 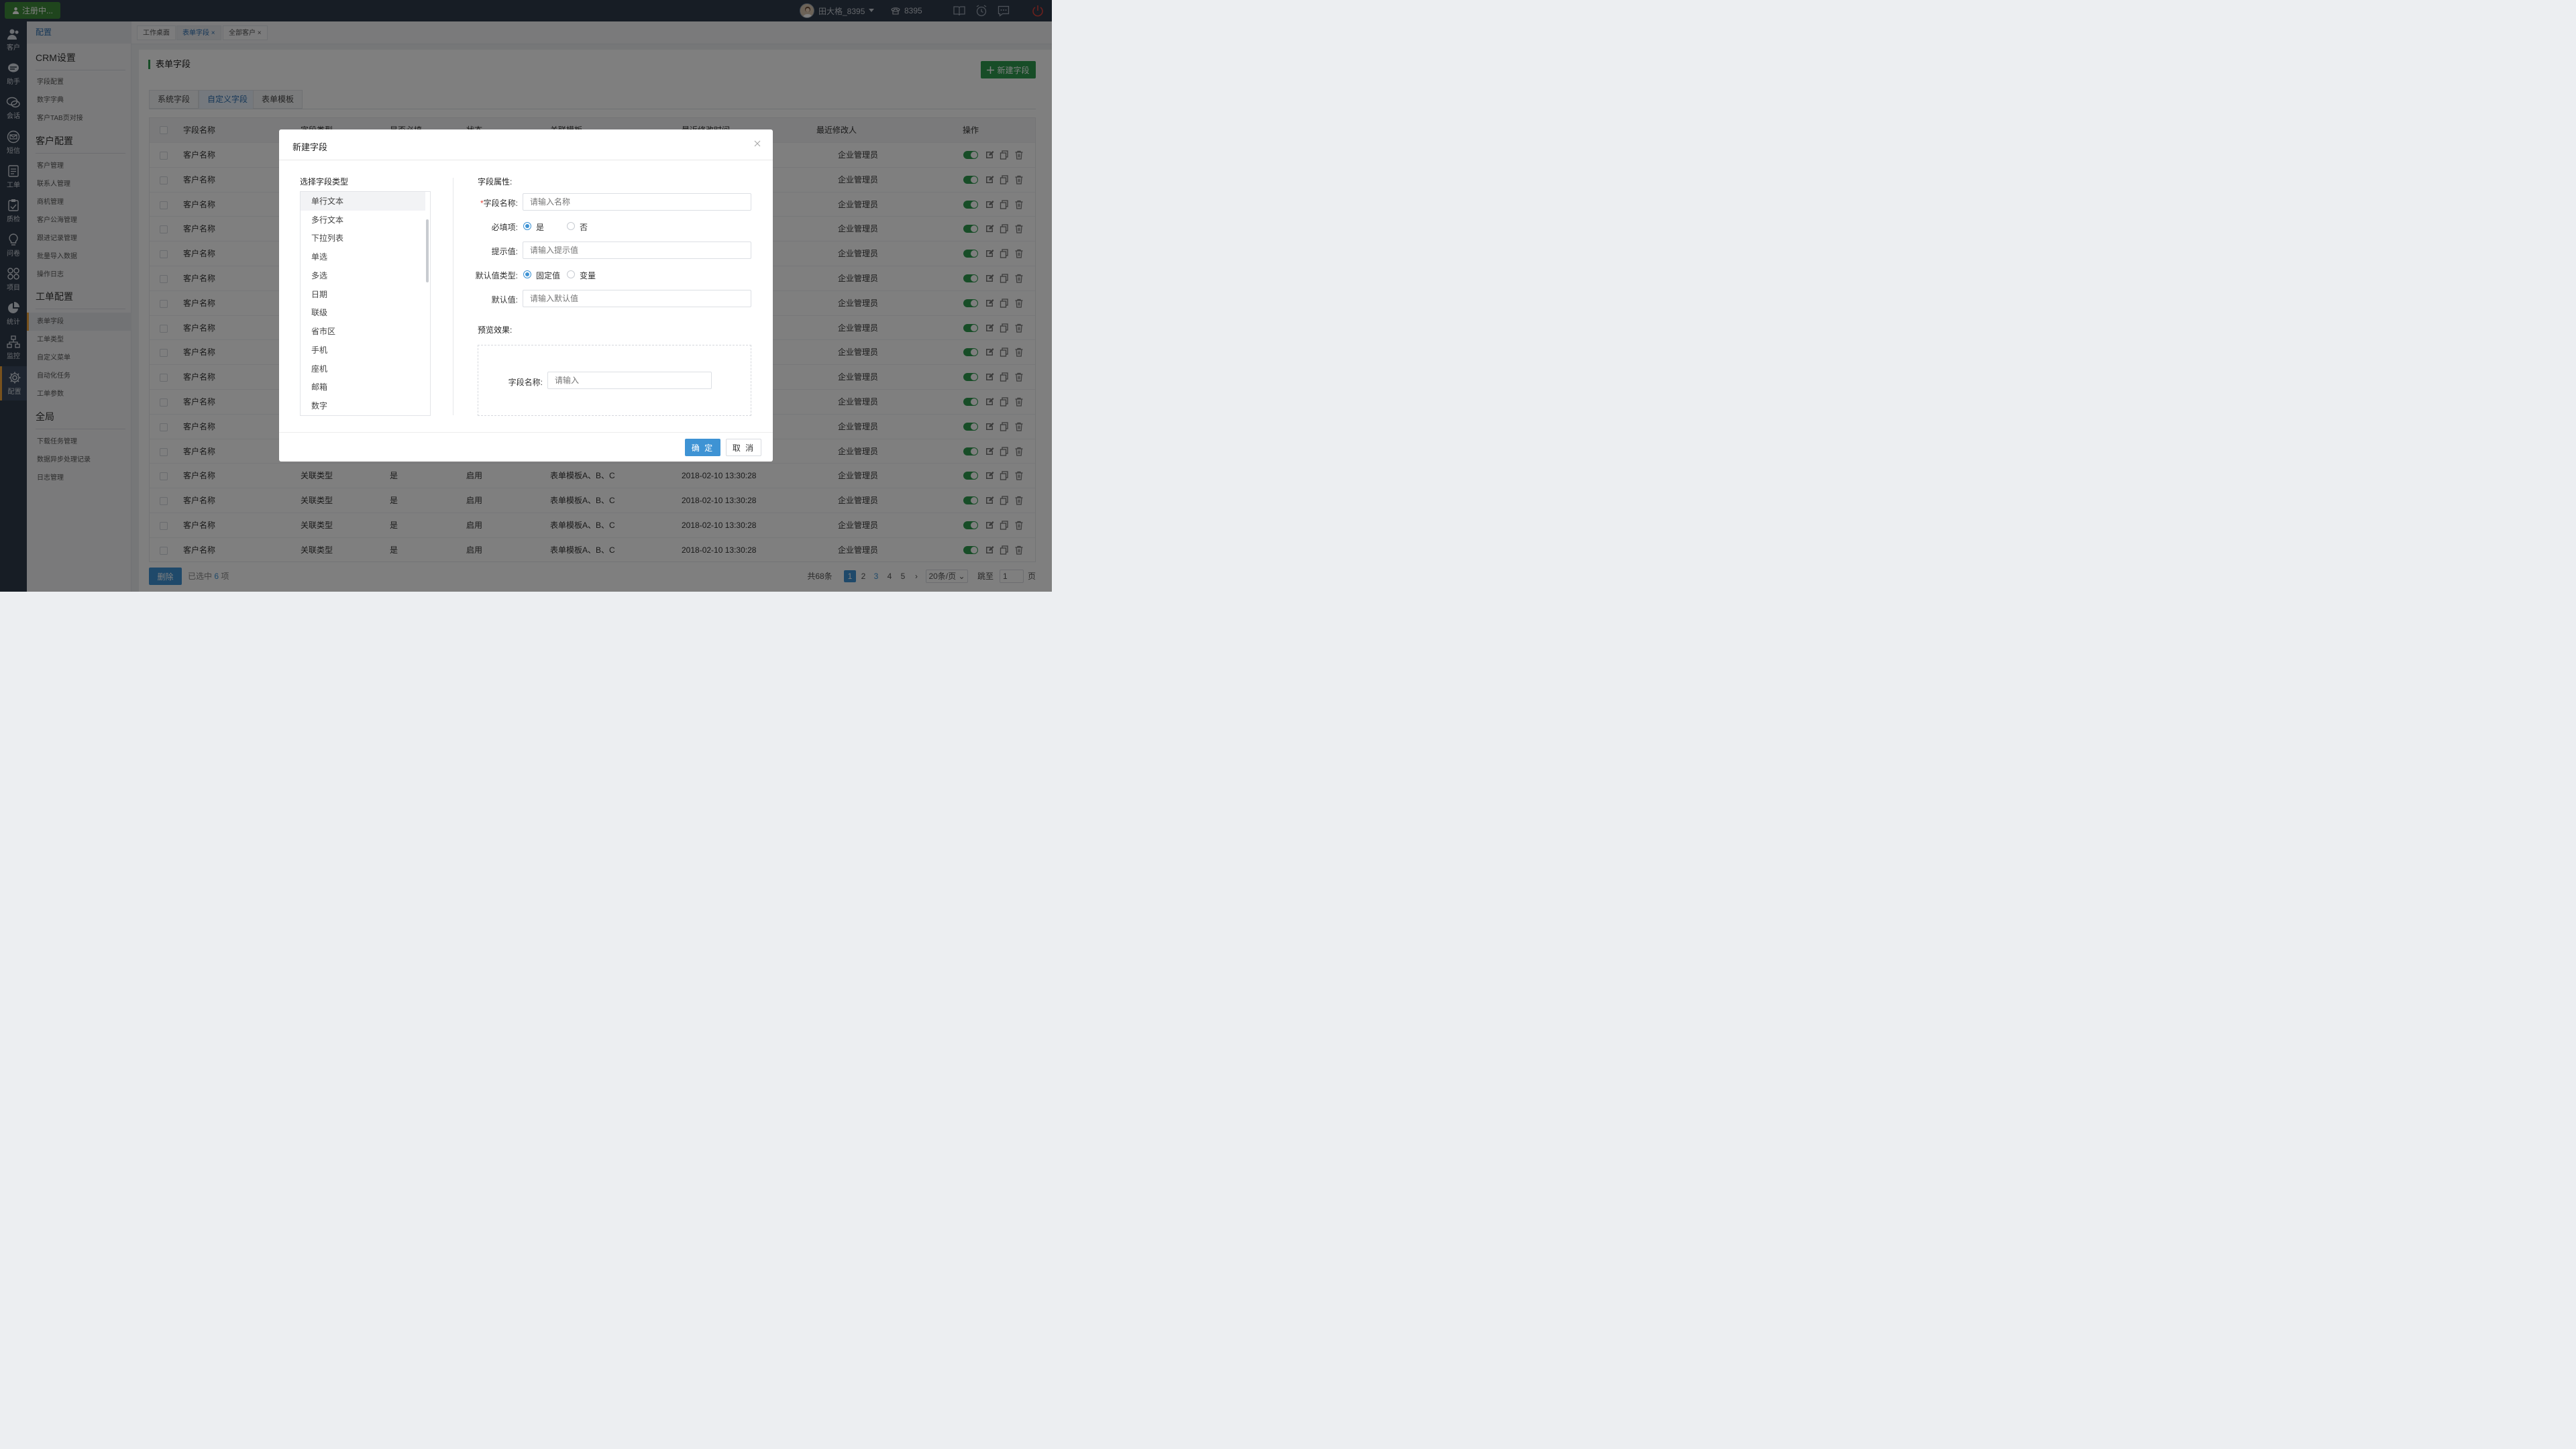 I want to click on required-no-radio, so click(x=571, y=226).